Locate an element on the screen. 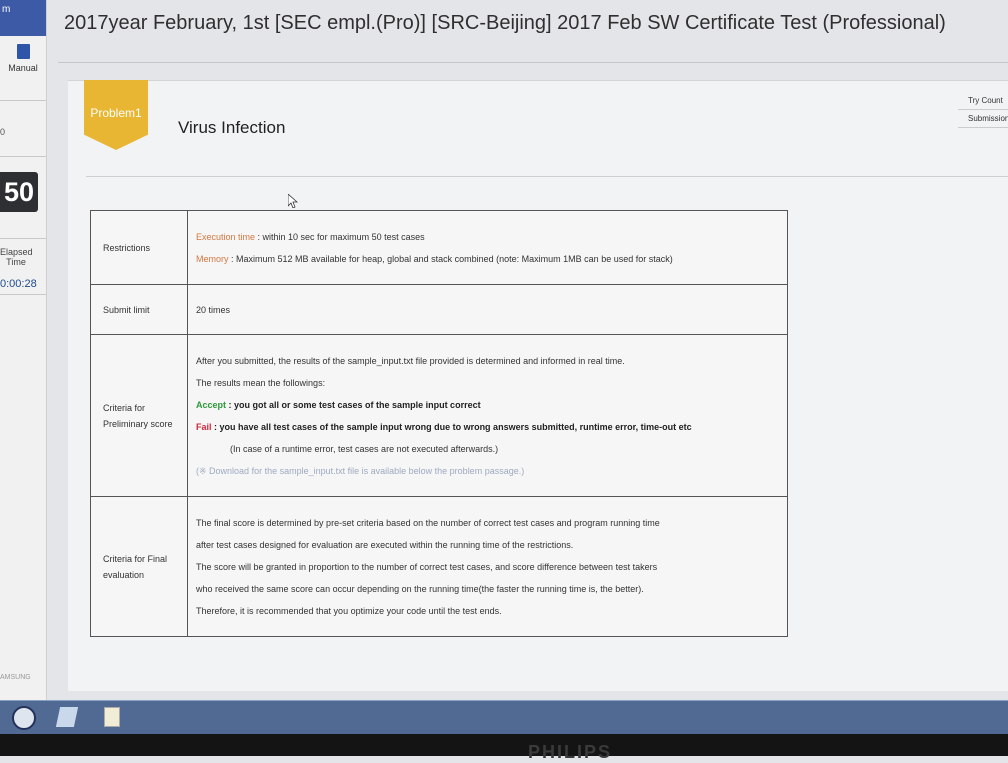  fail-key: Fail is located at coordinates (204, 426).